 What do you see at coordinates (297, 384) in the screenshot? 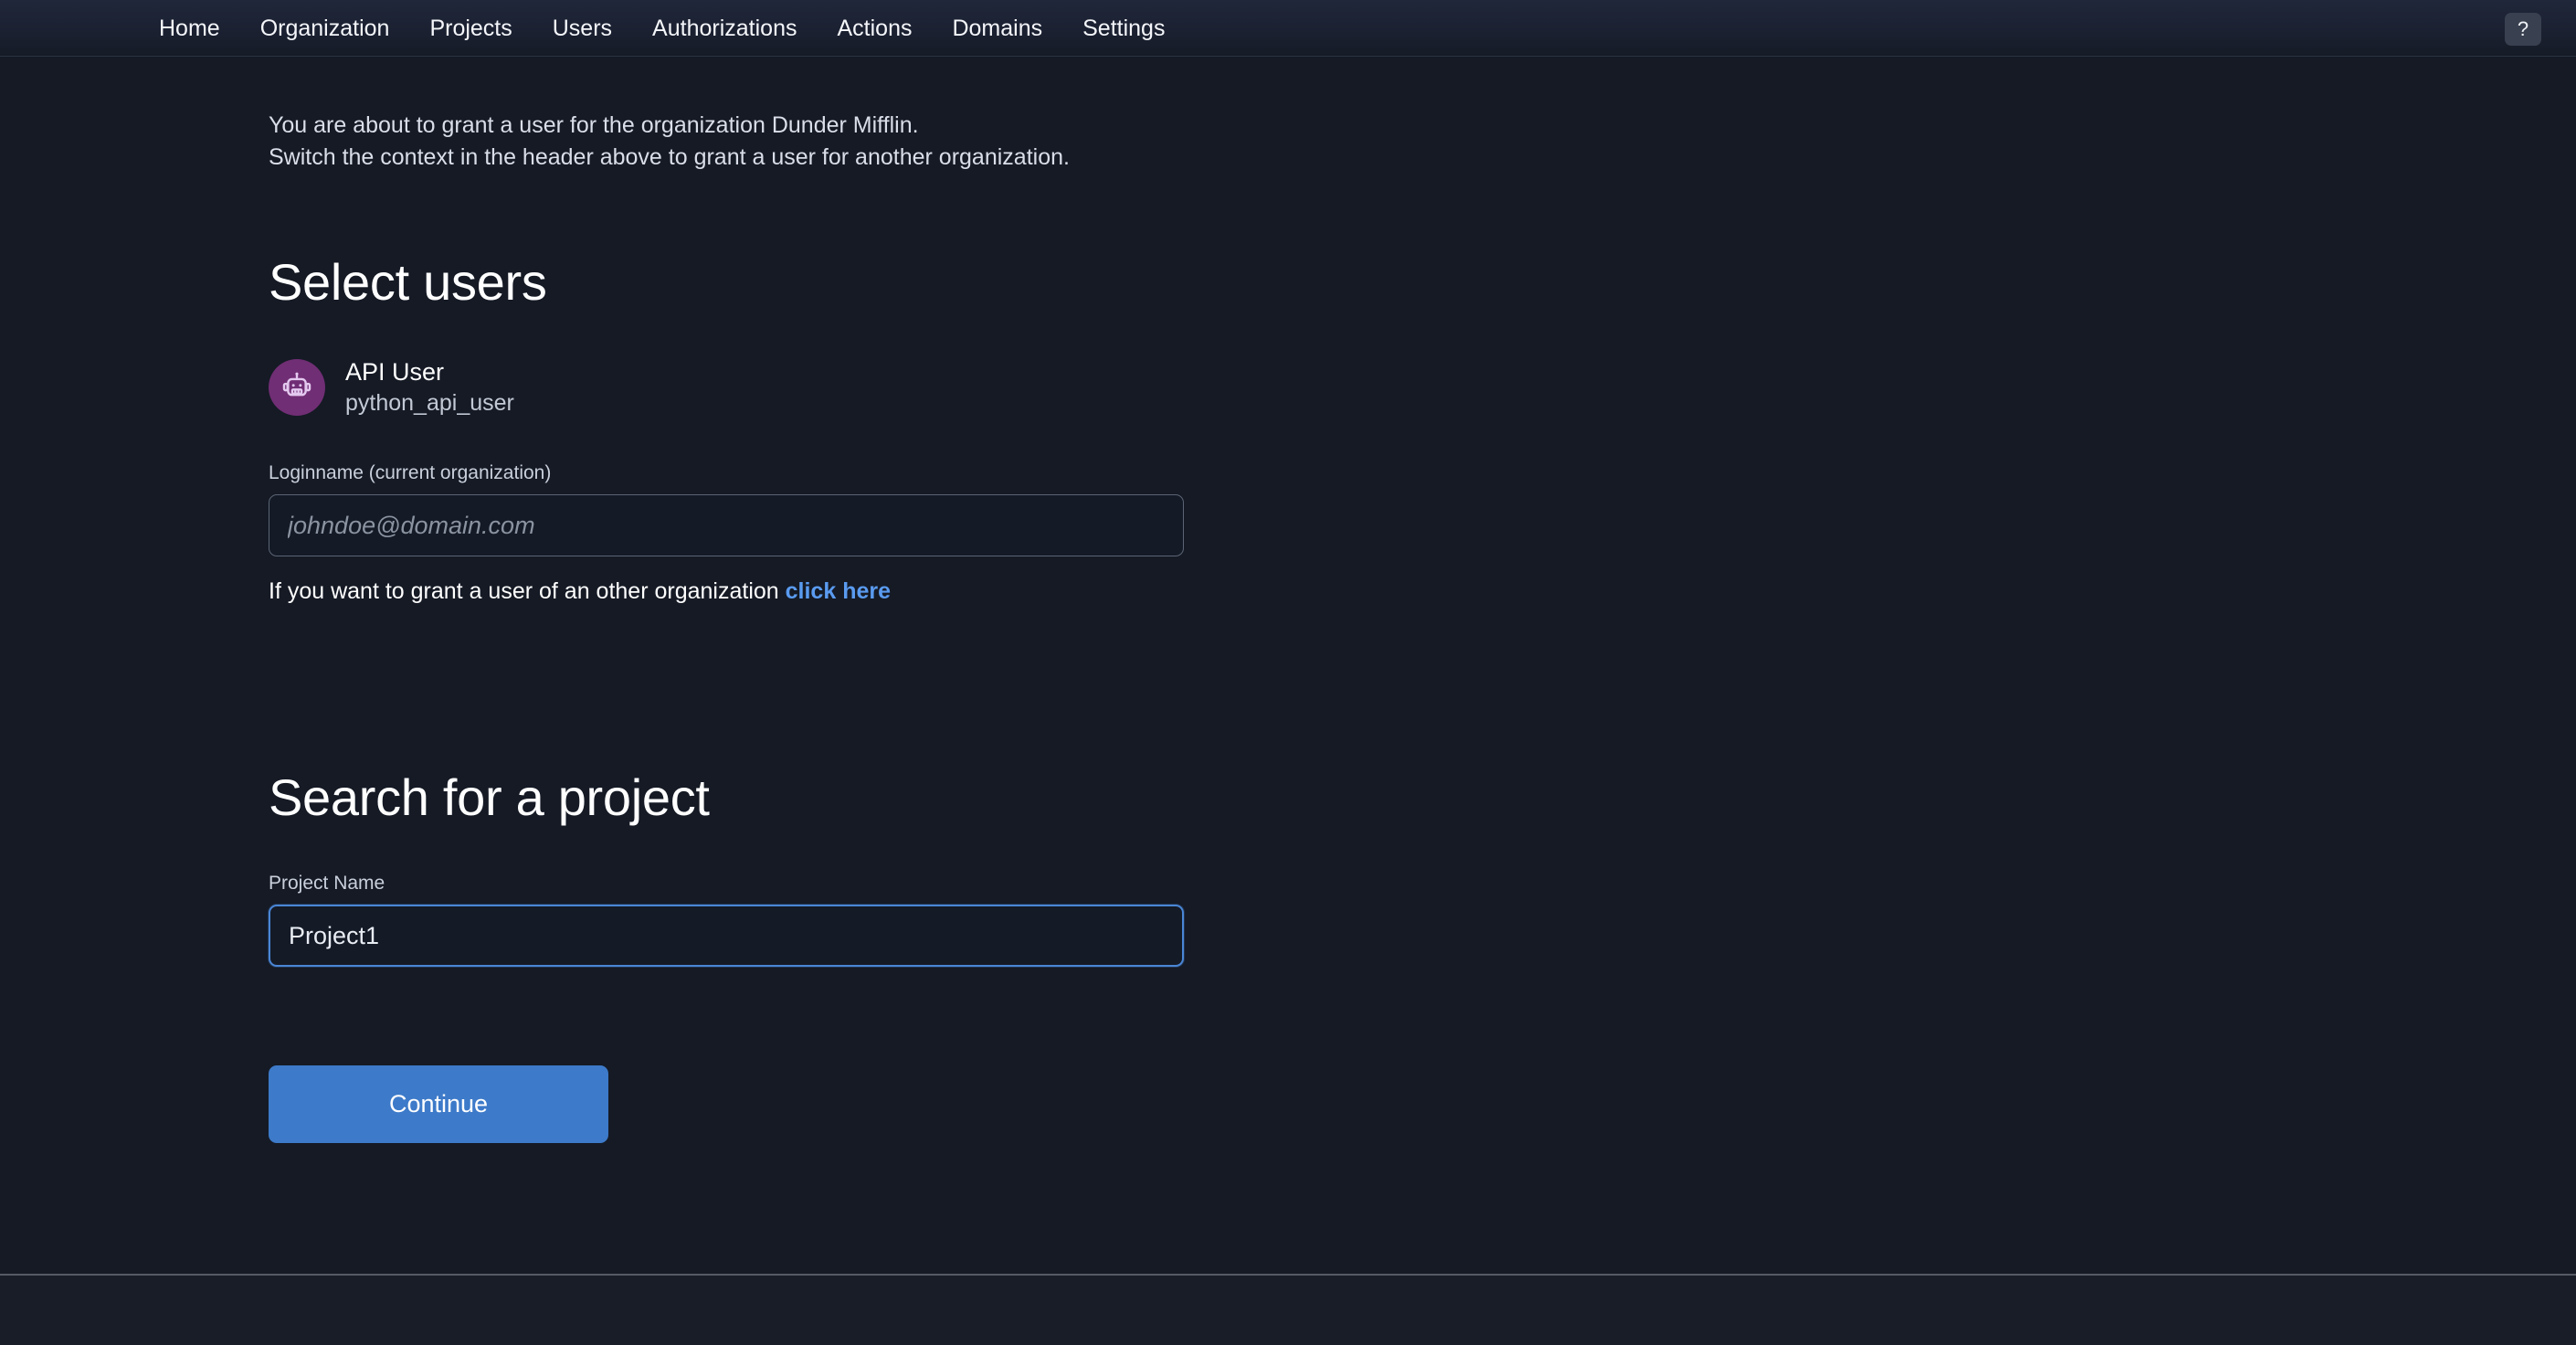
I see `robot-icon` at bounding box center [297, 384].